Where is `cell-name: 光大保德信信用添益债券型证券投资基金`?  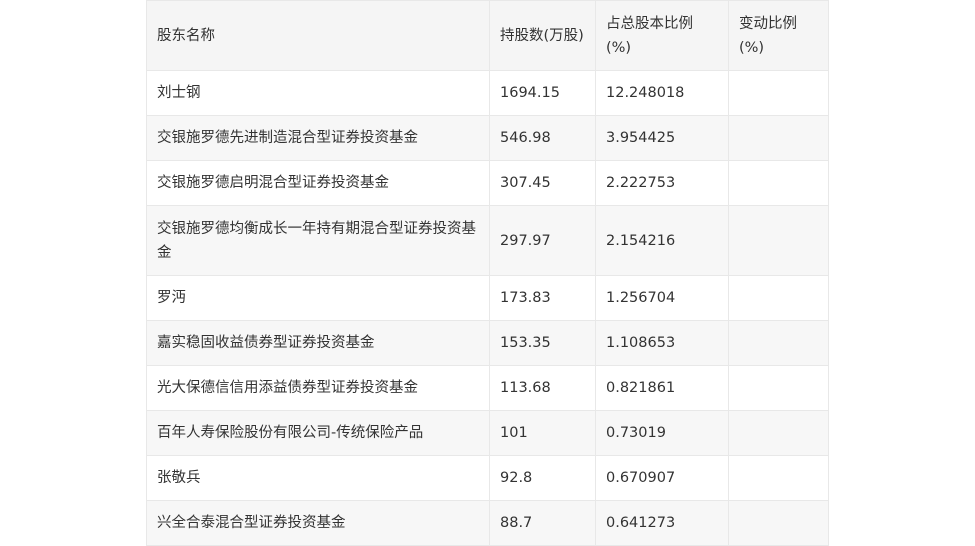 cell-name: 光大保德信信用添益债券型证券投资基金 is located at coordinates (318, 388).